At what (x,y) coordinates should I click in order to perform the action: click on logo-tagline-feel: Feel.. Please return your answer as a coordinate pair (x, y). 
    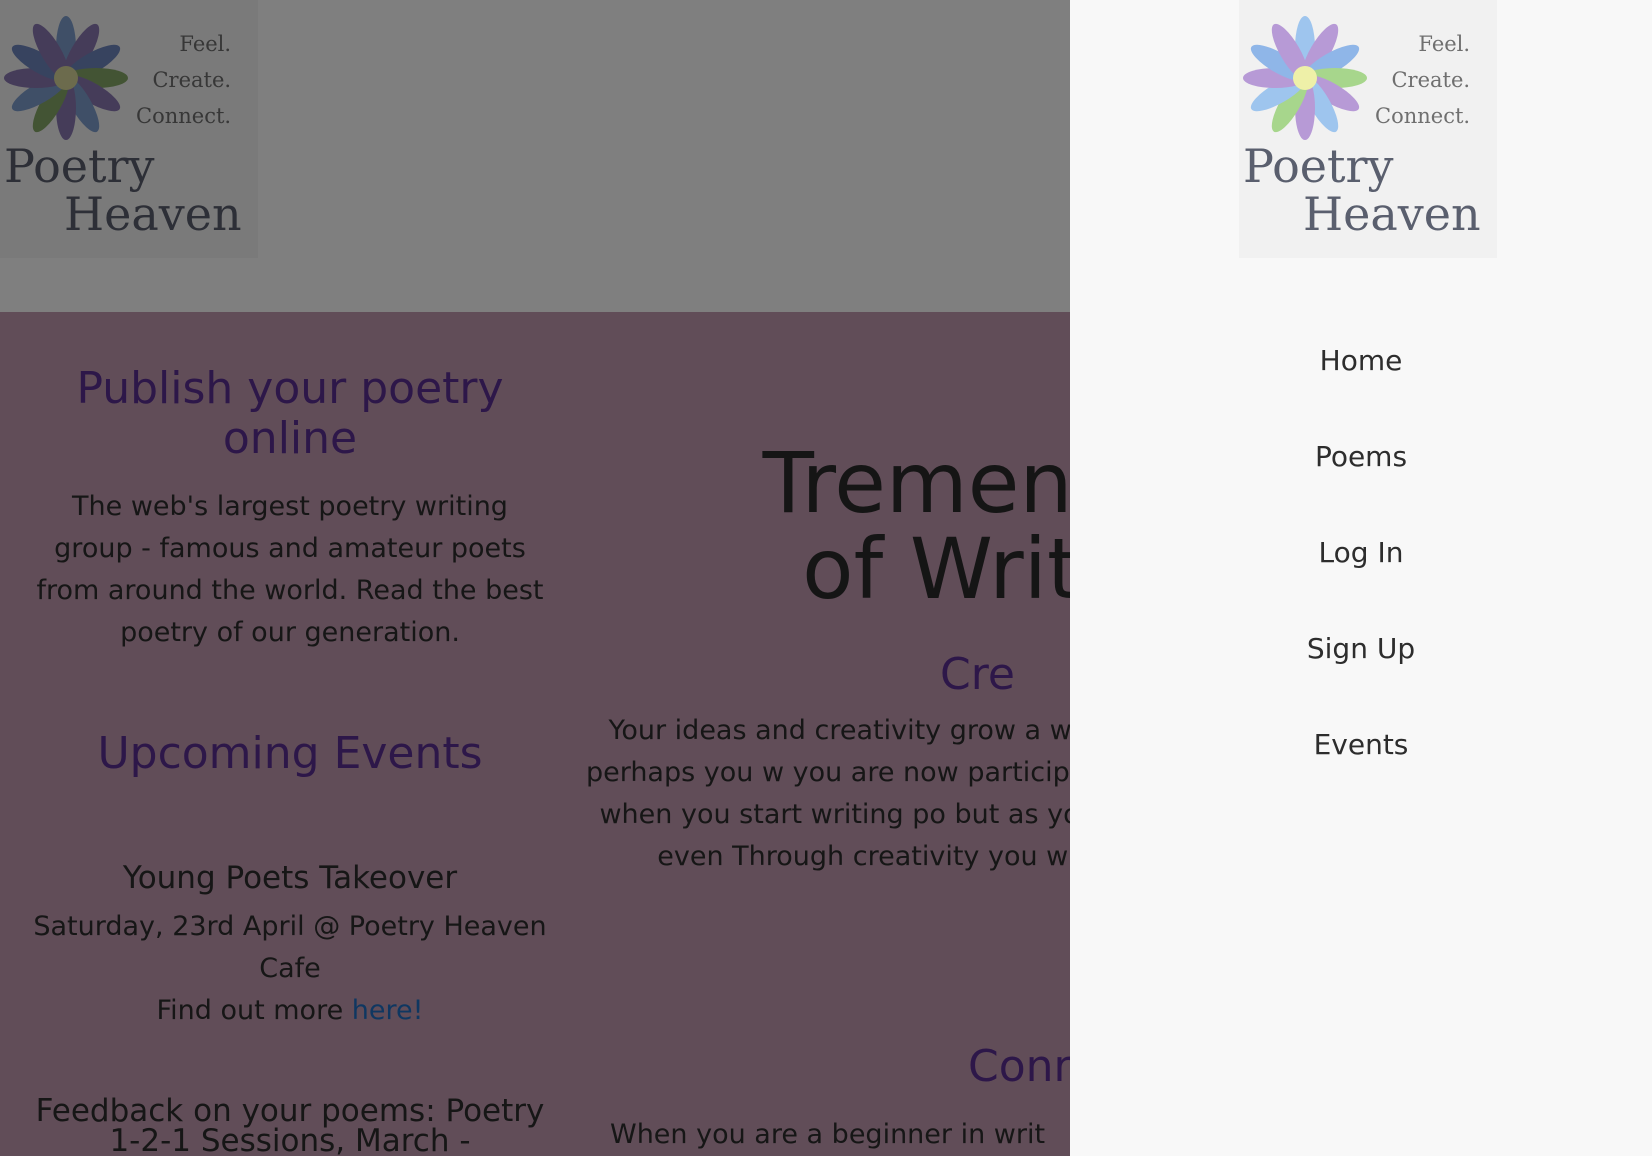
    Looking at the image, I should click on (1444, 44).